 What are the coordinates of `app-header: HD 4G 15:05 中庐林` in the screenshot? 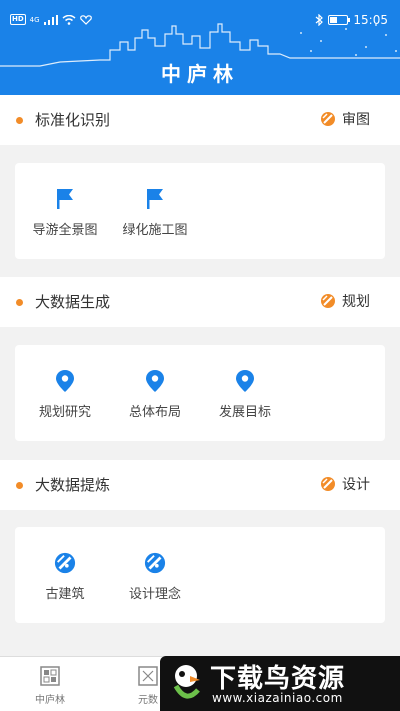 It's located at (200, 47).